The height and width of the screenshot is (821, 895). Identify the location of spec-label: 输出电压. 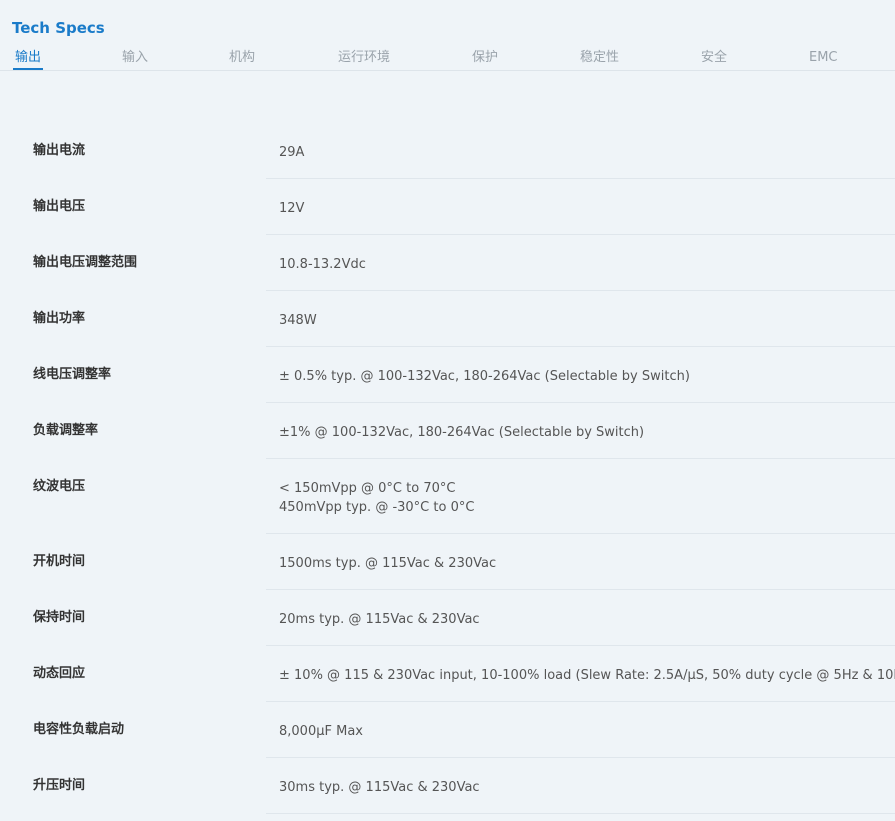
(59, 206).